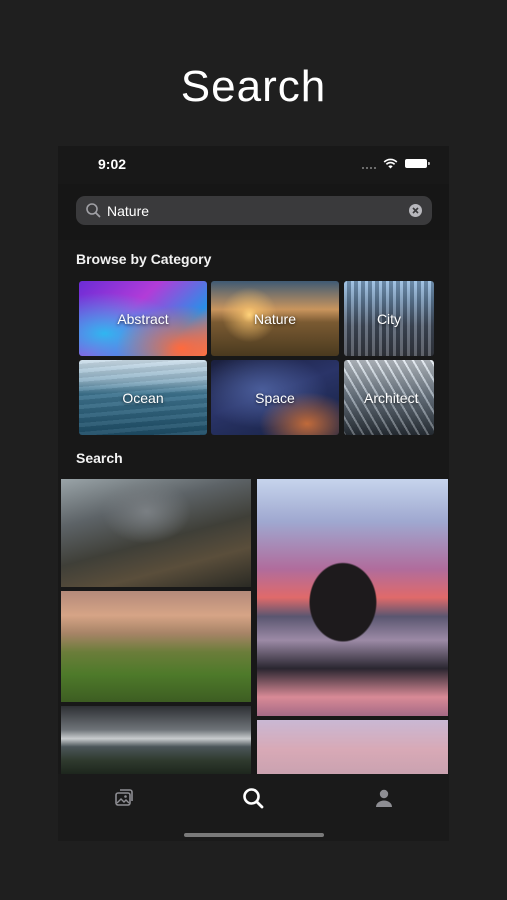 The image size is (507, 900). Describe the element at coordinates (417, 163) in the screenshot. I see `battery-icon` at that location.